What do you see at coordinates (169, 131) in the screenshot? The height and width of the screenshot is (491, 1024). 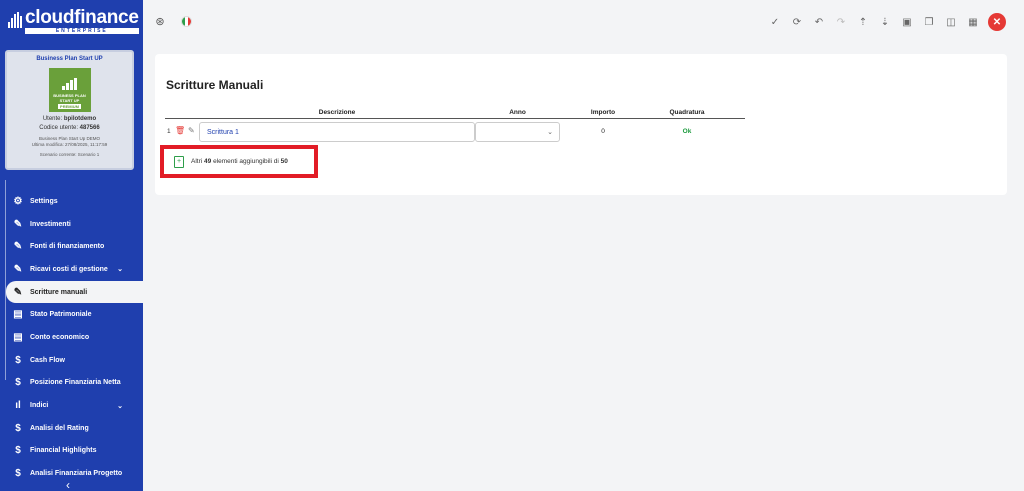 I see `row-number: 1` at bounding box center [169, 131].